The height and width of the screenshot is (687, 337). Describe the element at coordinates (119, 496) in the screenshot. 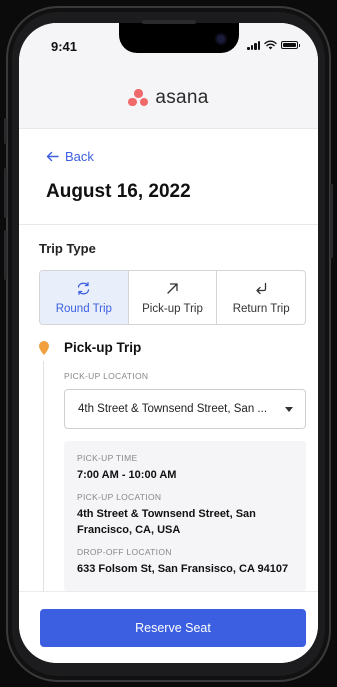

I see `summary-pickup-label: PICK-UP LOCATION` at that location.